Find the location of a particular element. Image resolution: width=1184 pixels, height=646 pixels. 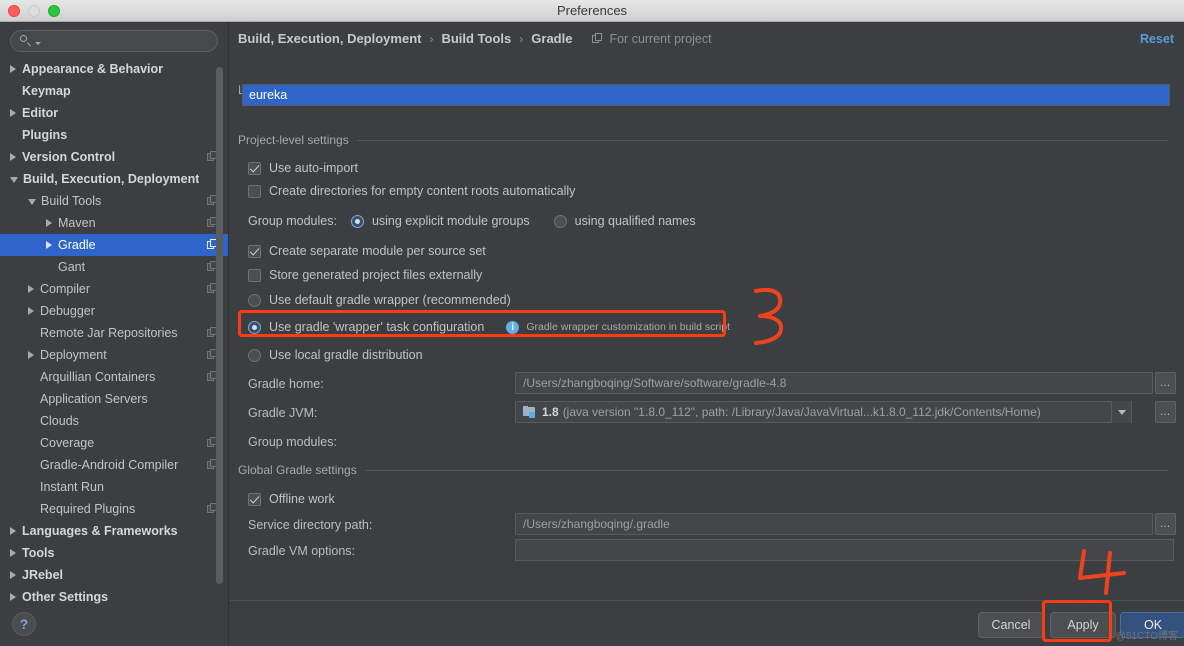

service-directory-label: Service directory path: is located at coordinates (310, 525).